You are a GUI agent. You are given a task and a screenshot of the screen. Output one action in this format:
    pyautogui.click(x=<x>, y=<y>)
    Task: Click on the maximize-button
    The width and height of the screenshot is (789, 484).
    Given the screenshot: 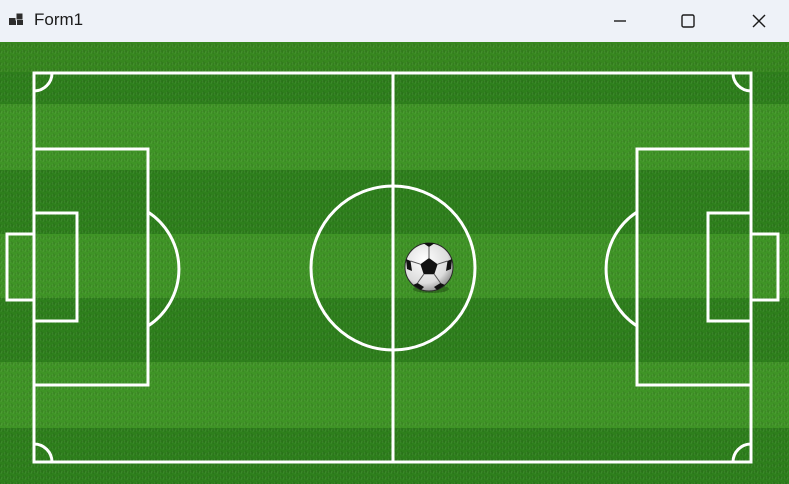 What is the action you would take?
    pyautogui.click(x=688, y=21)
    